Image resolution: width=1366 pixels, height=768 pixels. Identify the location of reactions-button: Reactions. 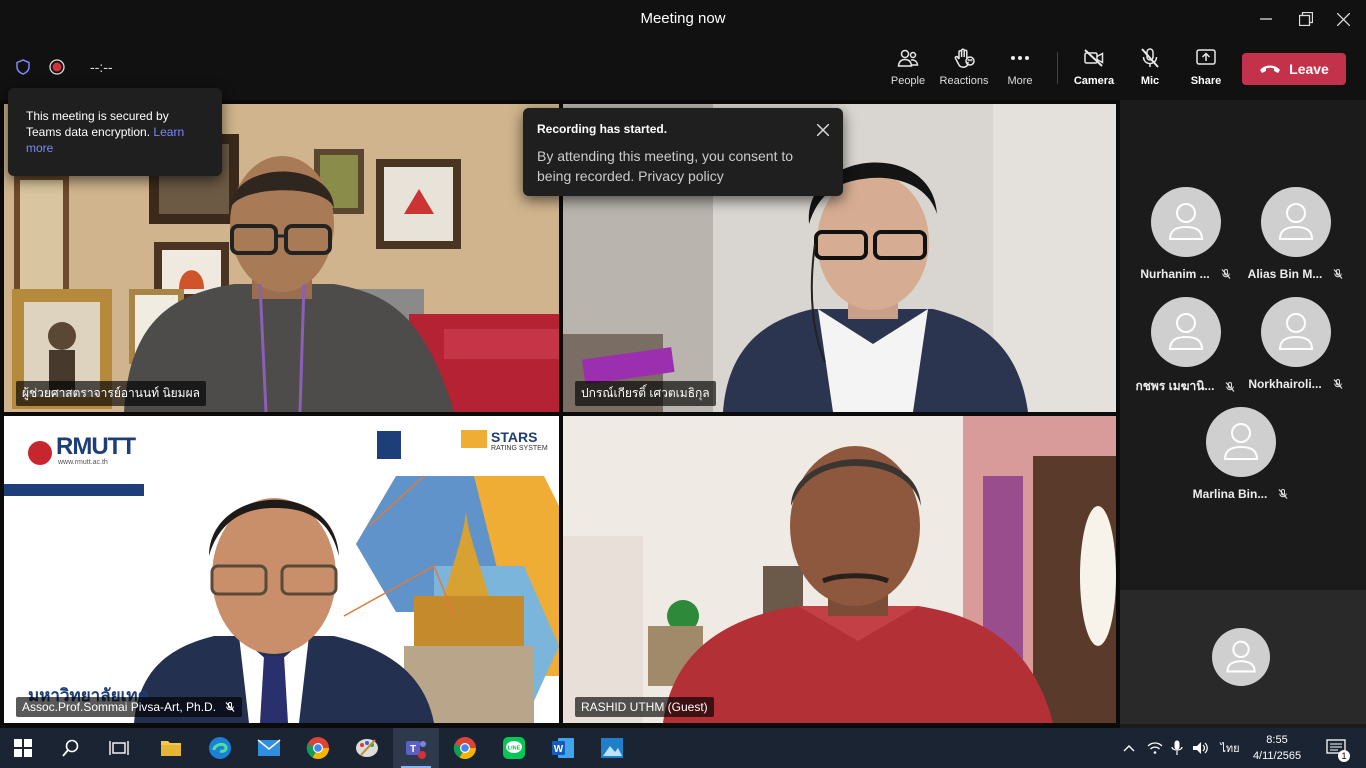
(964, 70).